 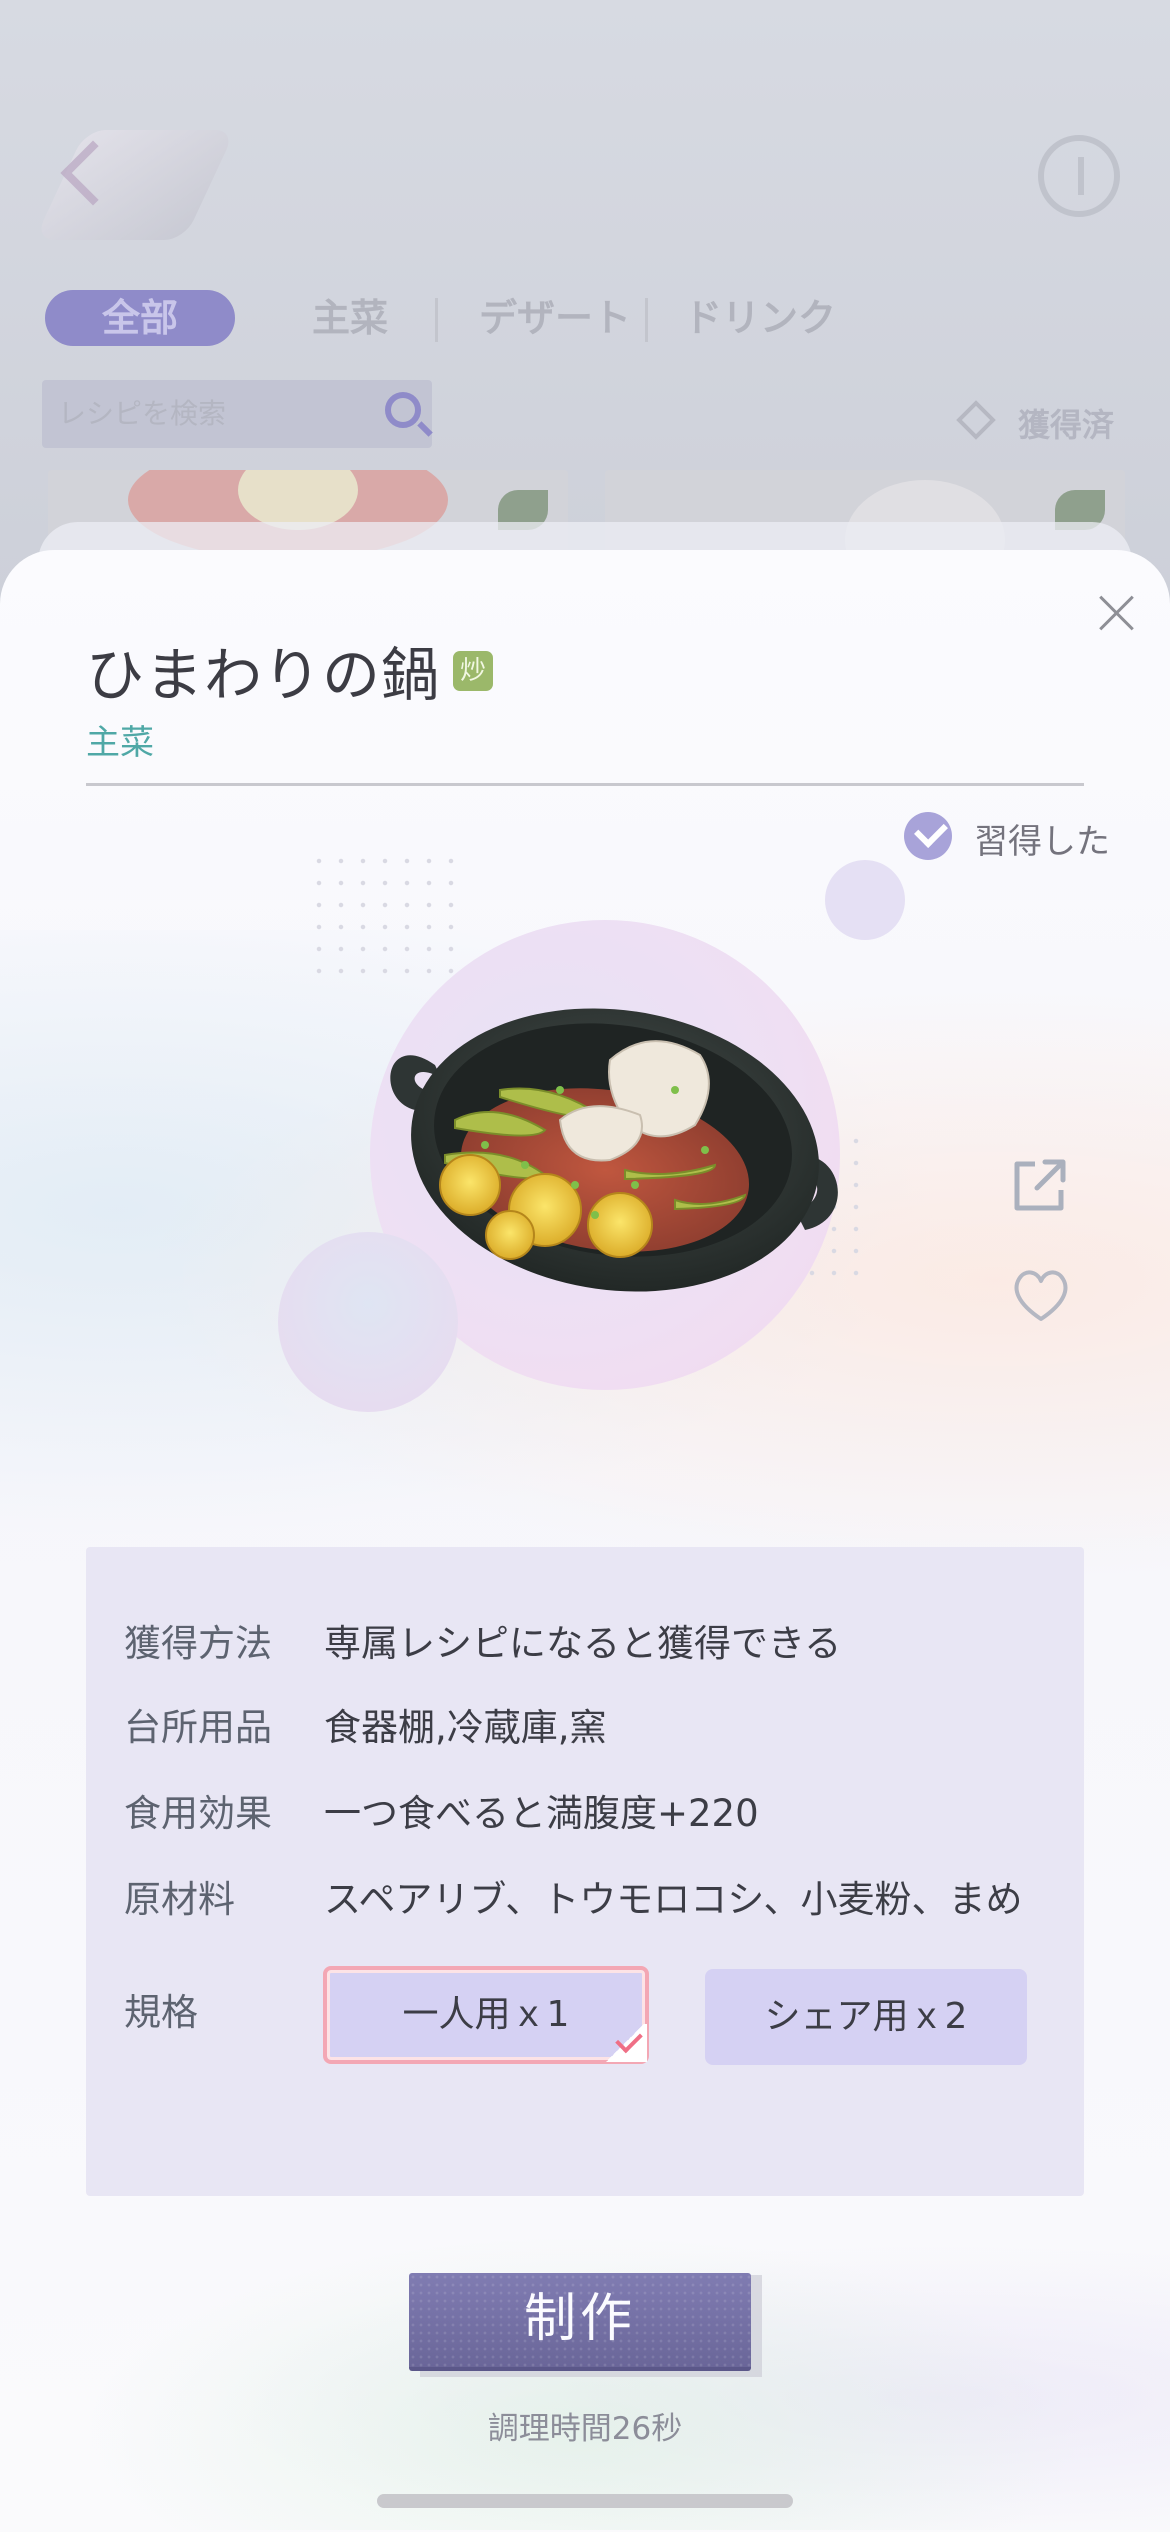 What do you see at coordinates (585, 2429) in the screenshot?
I see `cook-time-label: 調理時間26秒` at bounding box center [585, 2429].